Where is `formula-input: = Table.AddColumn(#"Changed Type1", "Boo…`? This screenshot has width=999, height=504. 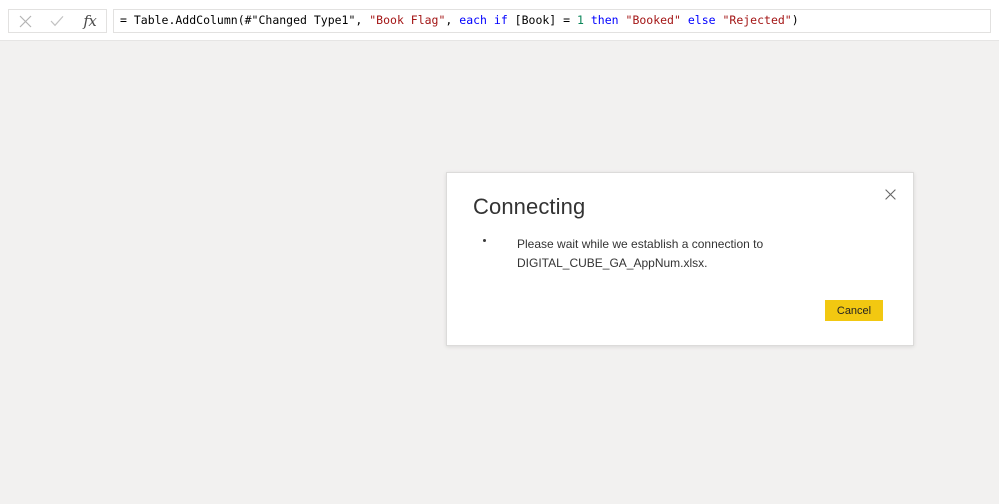
formula-input: = Table.AddColumn(#"Changed Type1", "Boo… is located at coordinates (552, 21).